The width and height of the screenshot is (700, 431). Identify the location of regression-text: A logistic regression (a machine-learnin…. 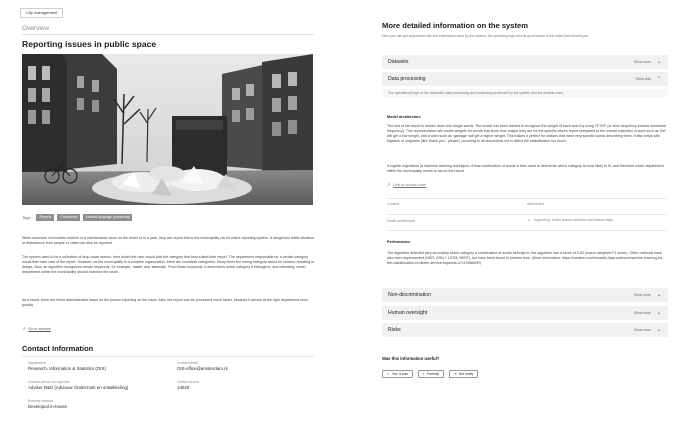
(525, 168).